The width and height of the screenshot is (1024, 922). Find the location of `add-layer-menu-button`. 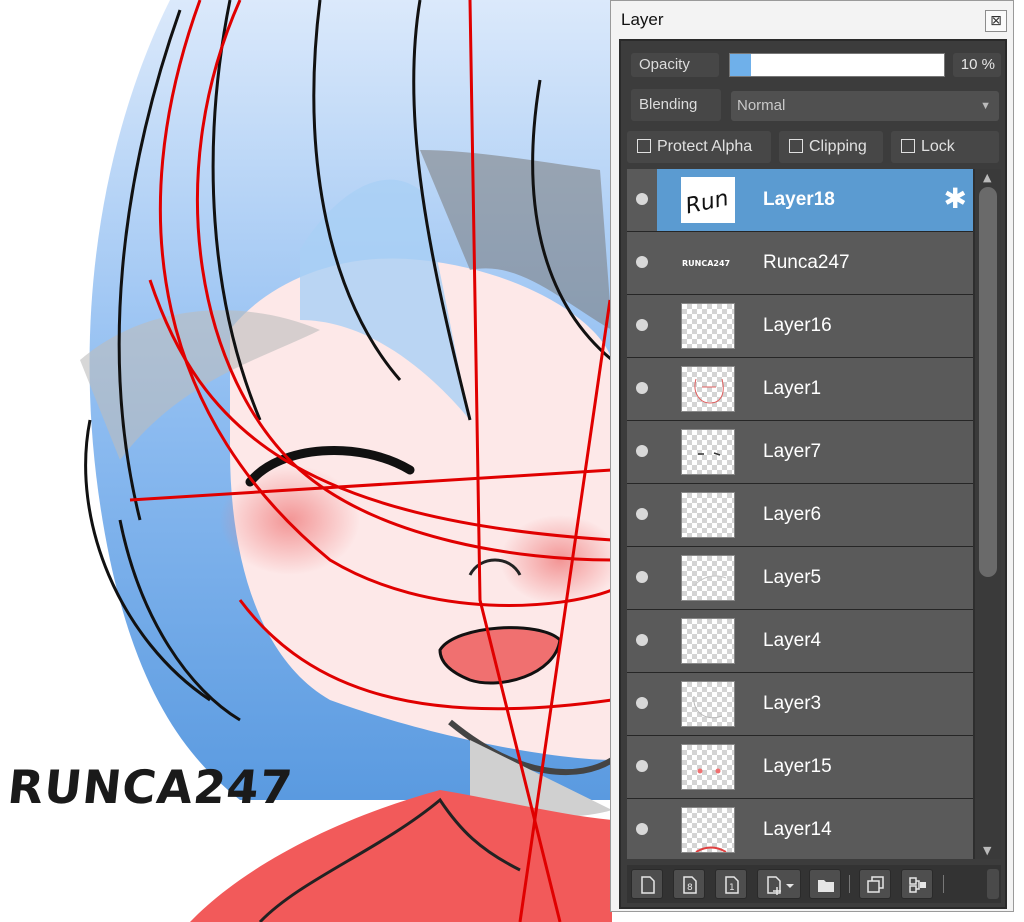

add-layer-menu-button is located at coordinates (779, 884).